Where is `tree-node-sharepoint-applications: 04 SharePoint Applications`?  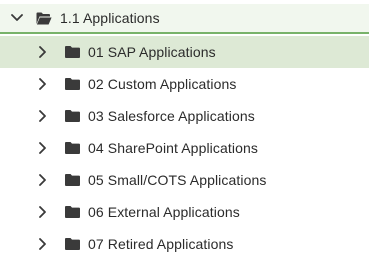 tree-node-sharepoint-applications: 04 SharePoint Applications is located at coordinates (184, 148).